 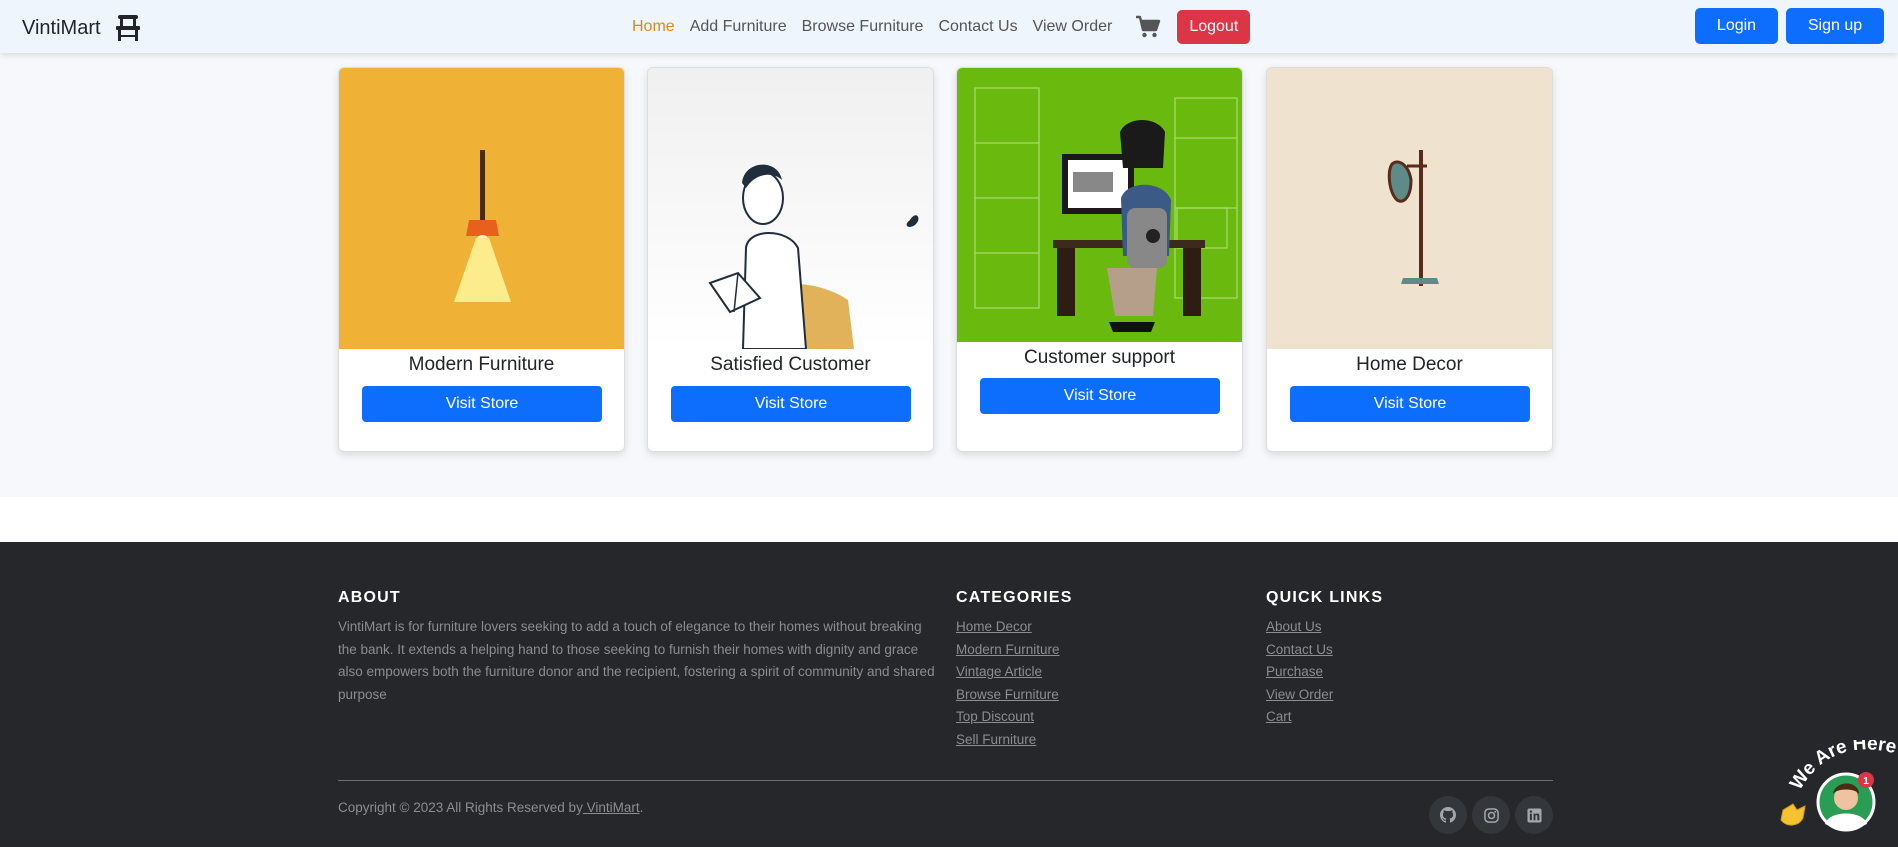 I want to click on person-at-desk-illustration, so click(x=1099, y=205).